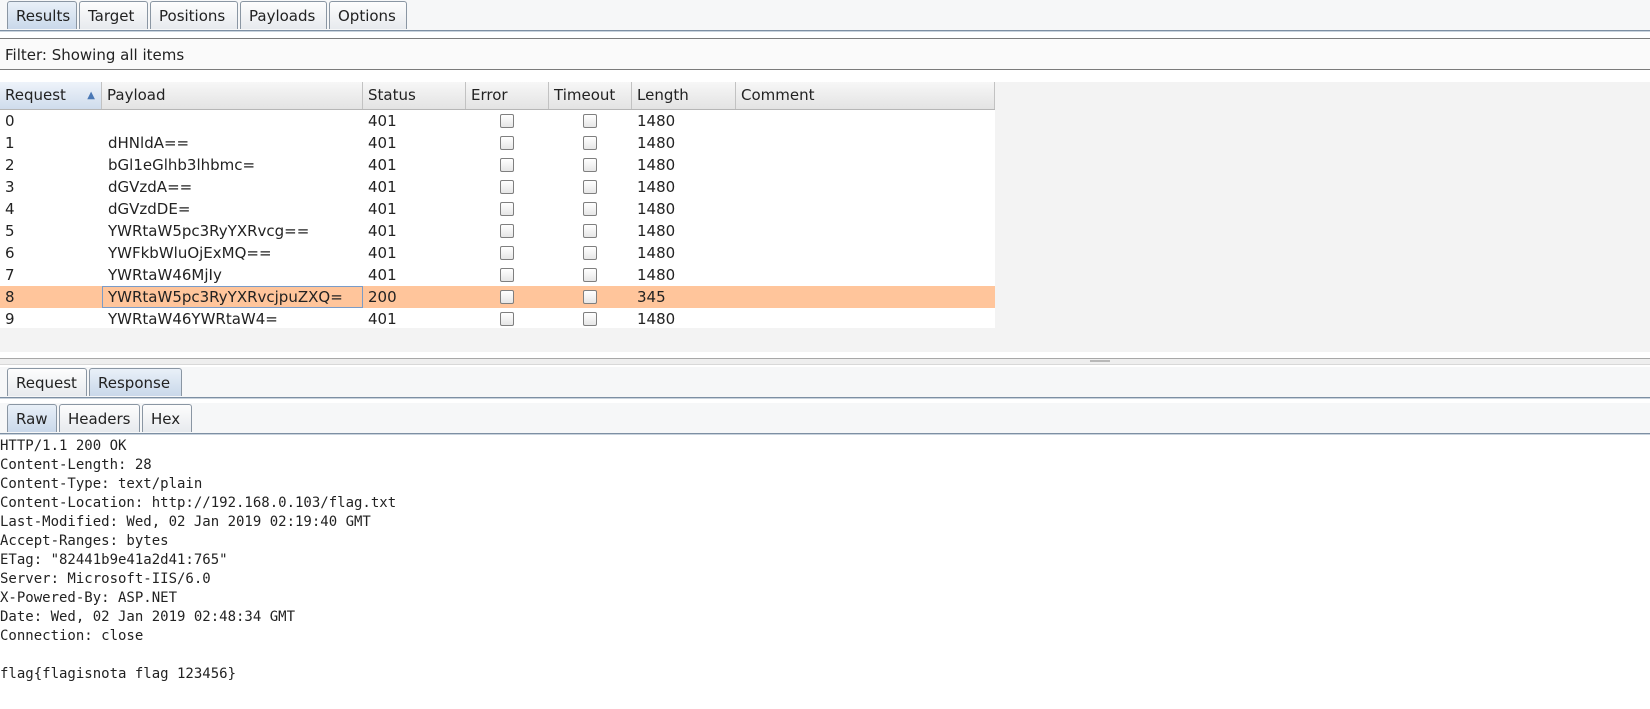 This screenshot has height=709, width=1650. What do you see at coordinates (193, 319) in the screenshot?
I see `payload-cell: YWRtaW46YWRtaW4=` at bounding box center [193, 319].